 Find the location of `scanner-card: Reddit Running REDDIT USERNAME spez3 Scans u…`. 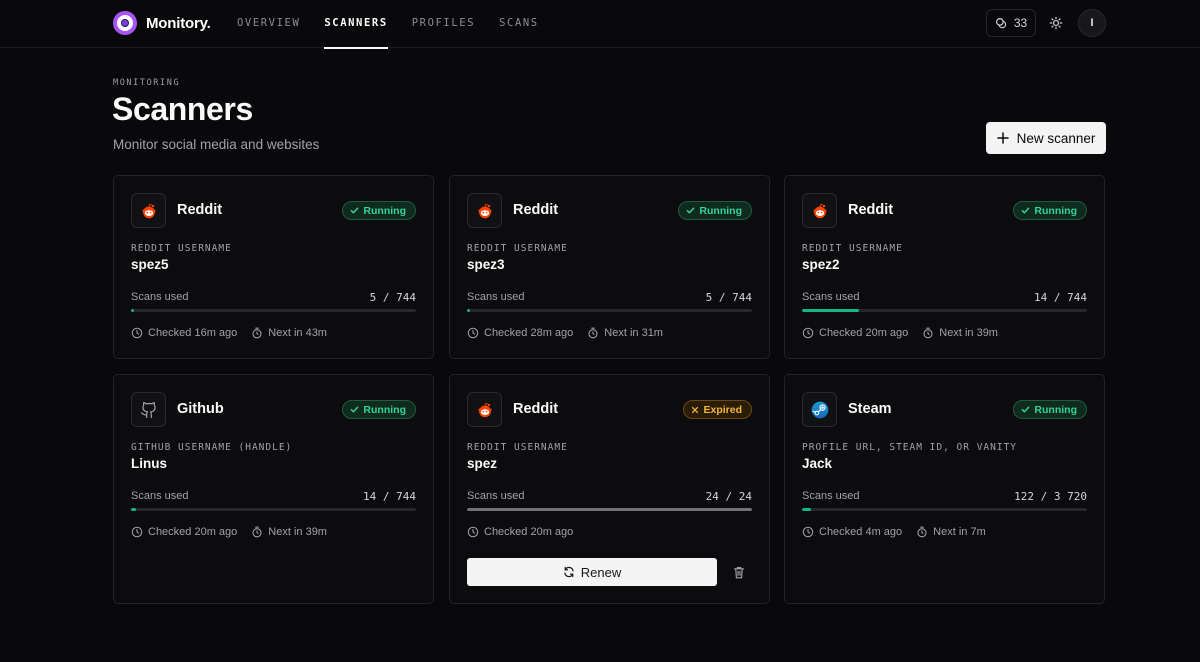

scanner-card: Reddit Running REDDIT USERNAME spez3 Scans u… is located at coordinates (609, 267).